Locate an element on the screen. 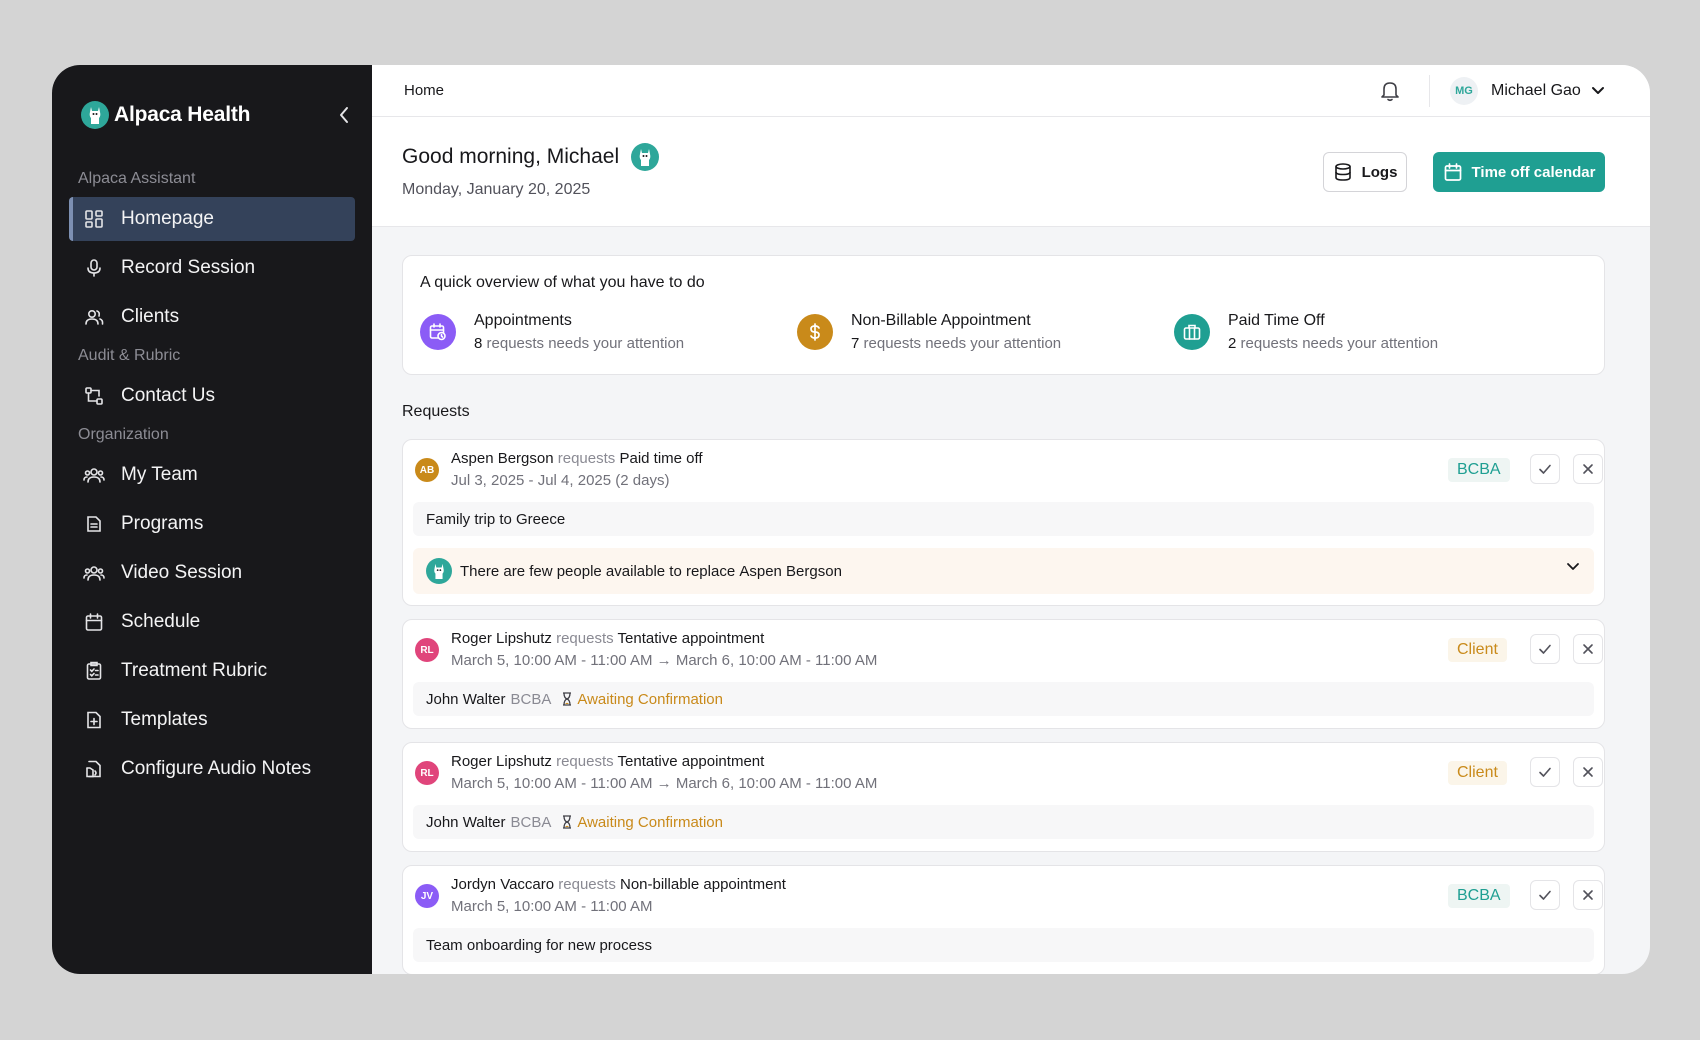 The width and height of the screenshot is (1700, 1040). users-icon is located at coordinates (94, 317).